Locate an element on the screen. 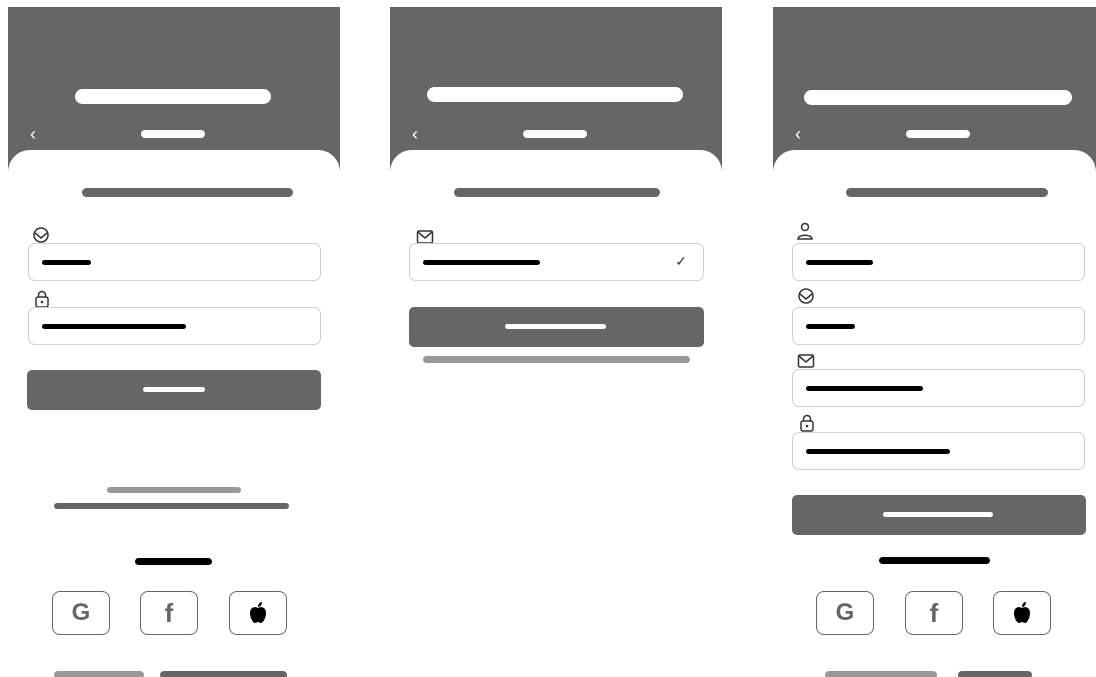 This screenshot has height=677, width=1096. checkmark-icon: ✓ is located at coordinates (681, 261).